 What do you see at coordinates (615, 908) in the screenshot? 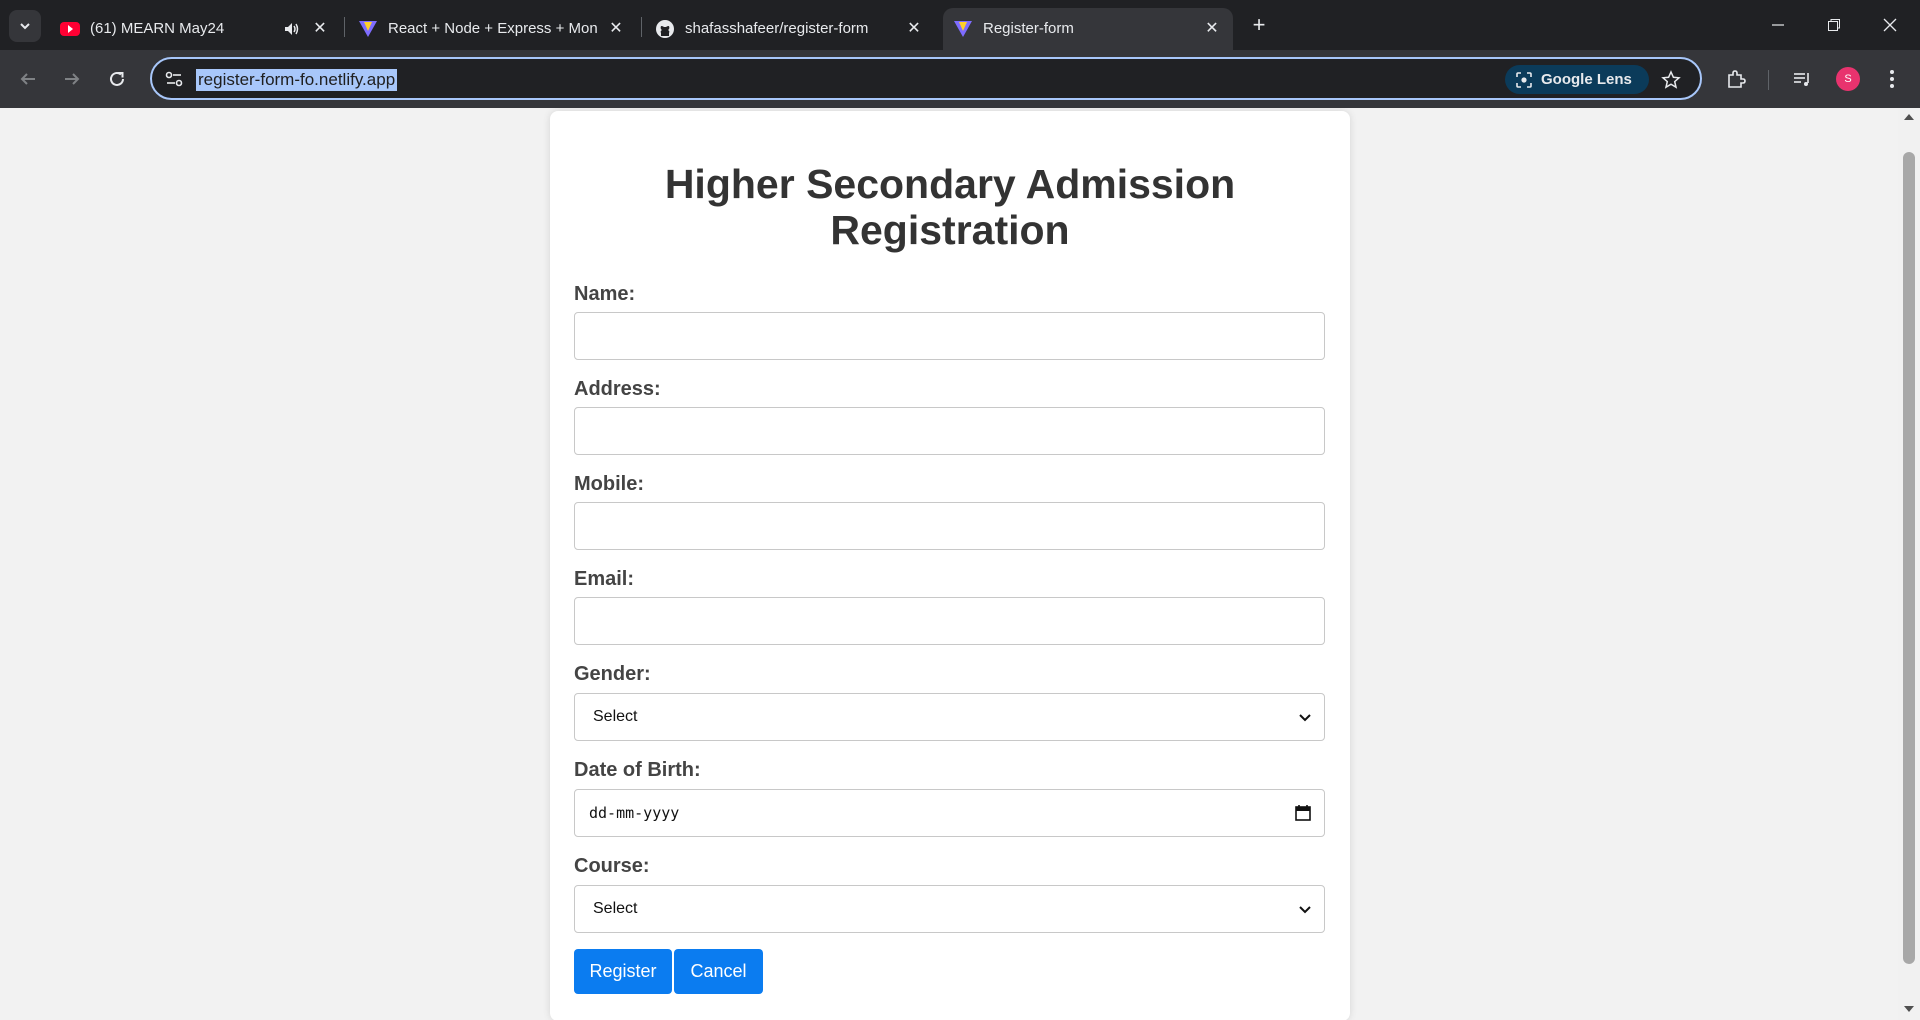
I see `course-selected-value: Select` at bounding box center [615, 908].